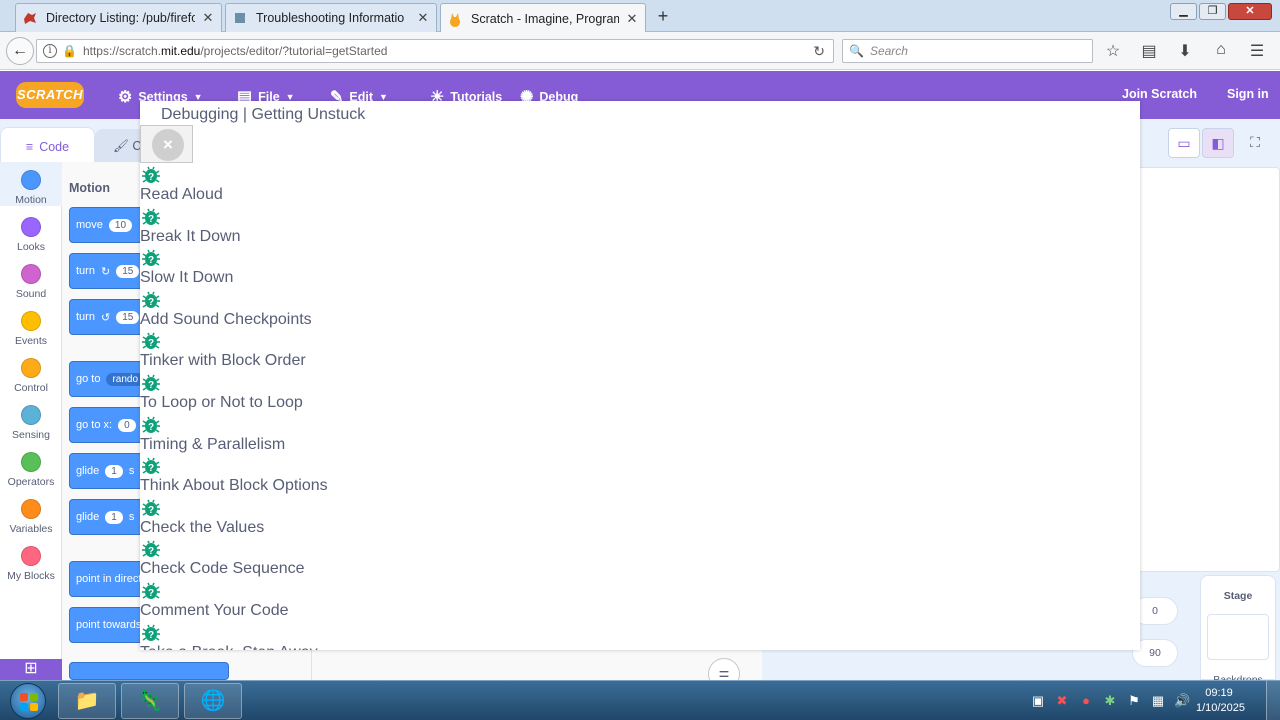 The width and height of the screenshot is (1280, 720). I want to click on new-tab-icon: +, so click(663, 16).